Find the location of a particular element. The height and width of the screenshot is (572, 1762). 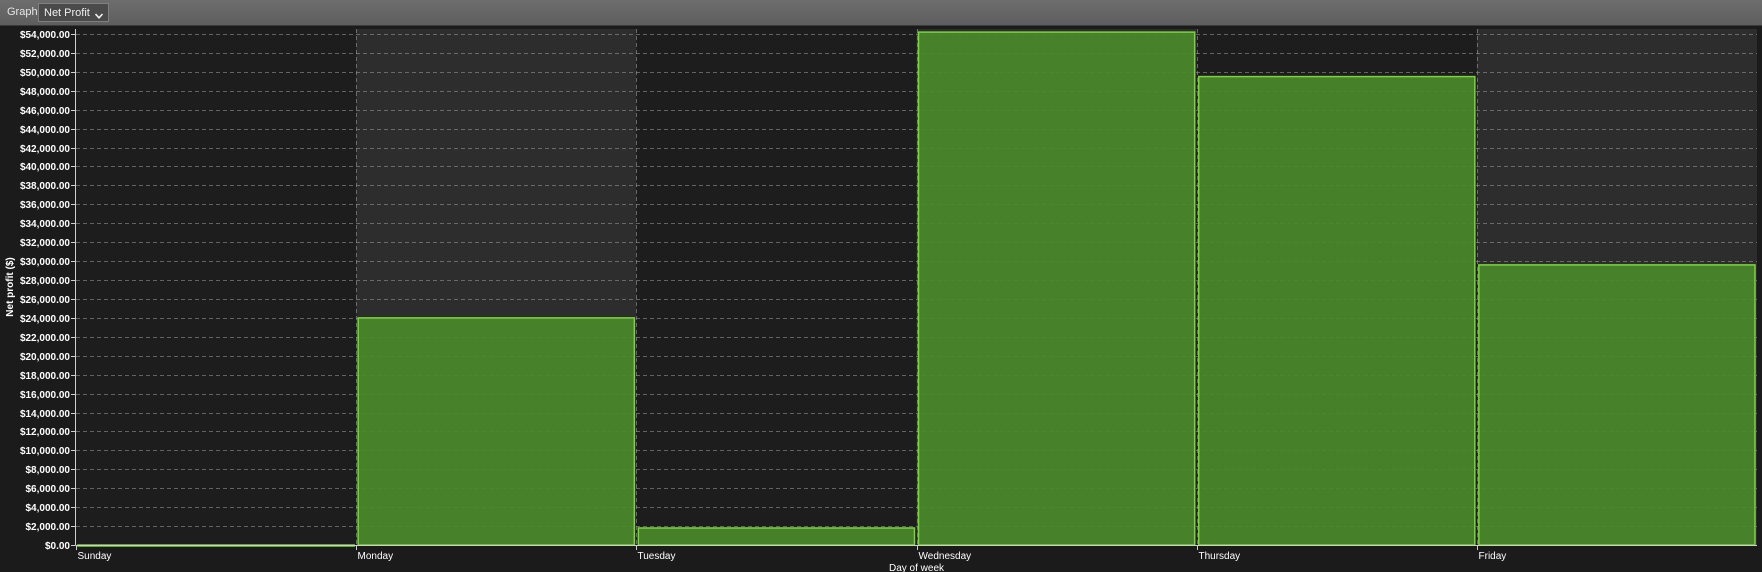

x-axis-label: Day of week is located at coordinates (917, 567).